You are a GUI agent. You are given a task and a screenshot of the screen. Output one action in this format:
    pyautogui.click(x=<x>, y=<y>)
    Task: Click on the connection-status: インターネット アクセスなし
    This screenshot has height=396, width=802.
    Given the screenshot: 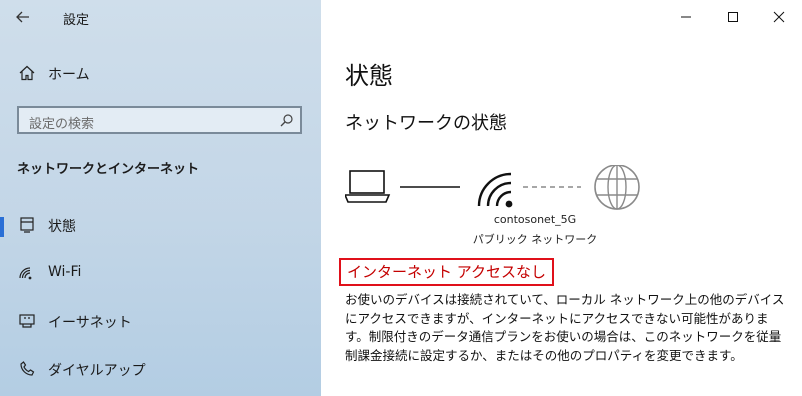 What is the action you would take?
    pyautogui.click(x=447, y=272)
    